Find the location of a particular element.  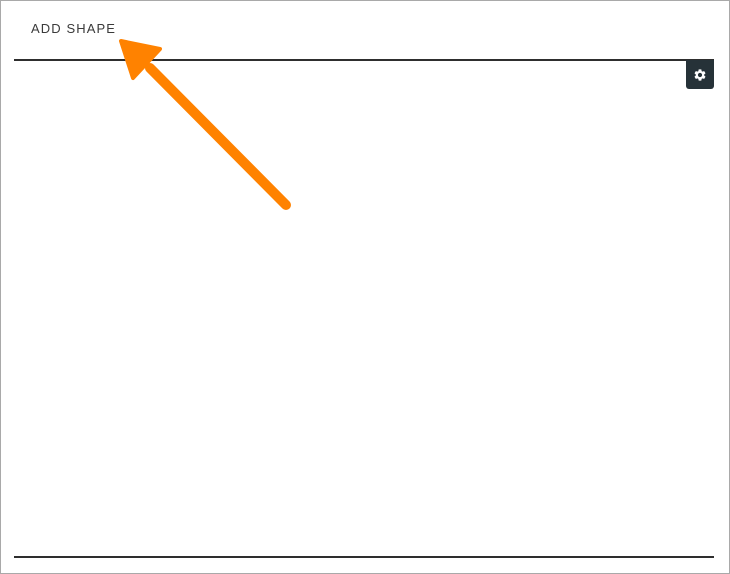

settings-button is located at coordinates (700, 74).